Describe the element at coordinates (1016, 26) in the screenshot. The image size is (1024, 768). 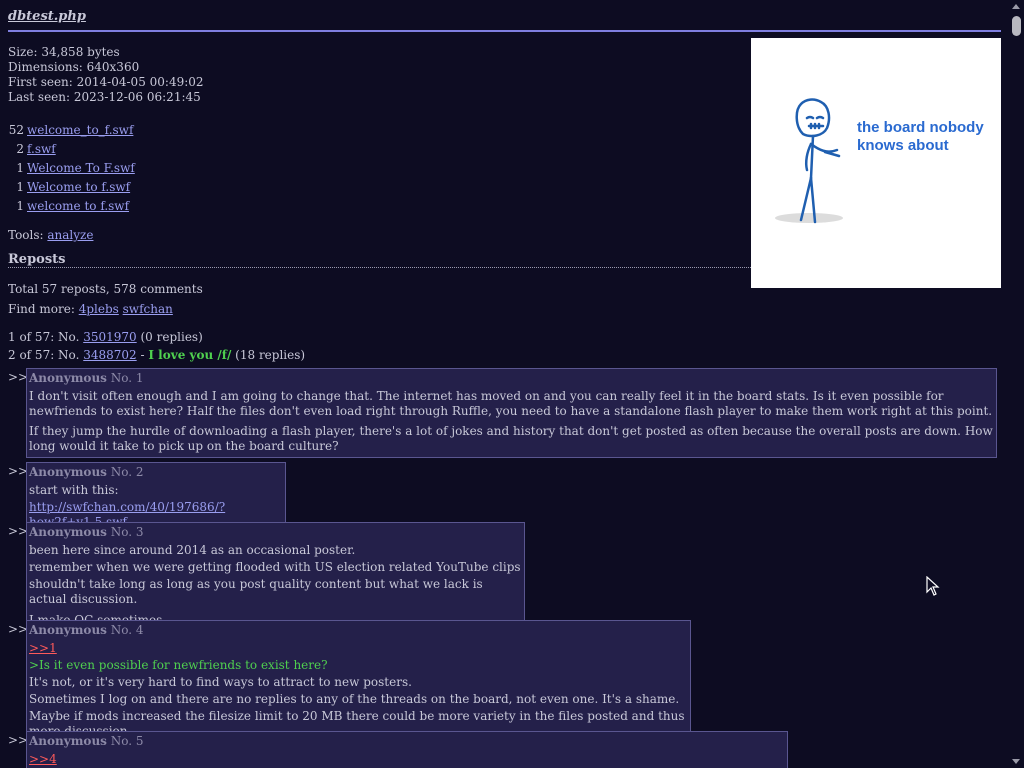
I see `scroll-thumb` at that location.